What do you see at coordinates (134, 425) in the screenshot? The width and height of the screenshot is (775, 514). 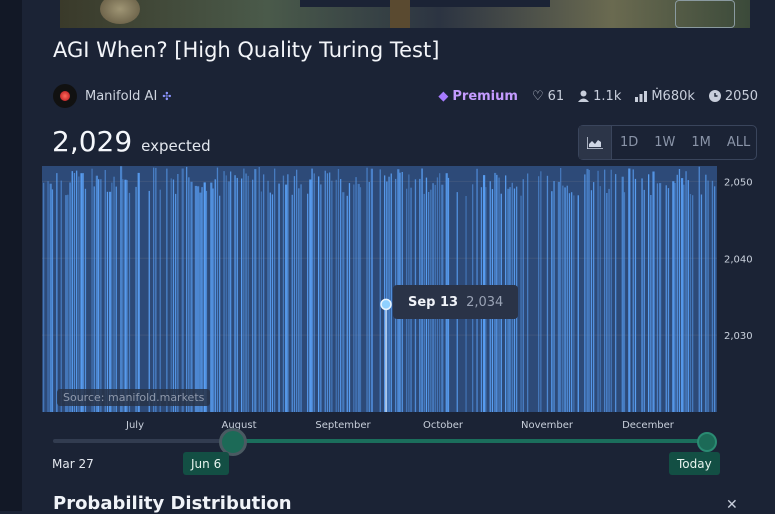 I see `x-tick-label: July` at bounding box center [134, 425].